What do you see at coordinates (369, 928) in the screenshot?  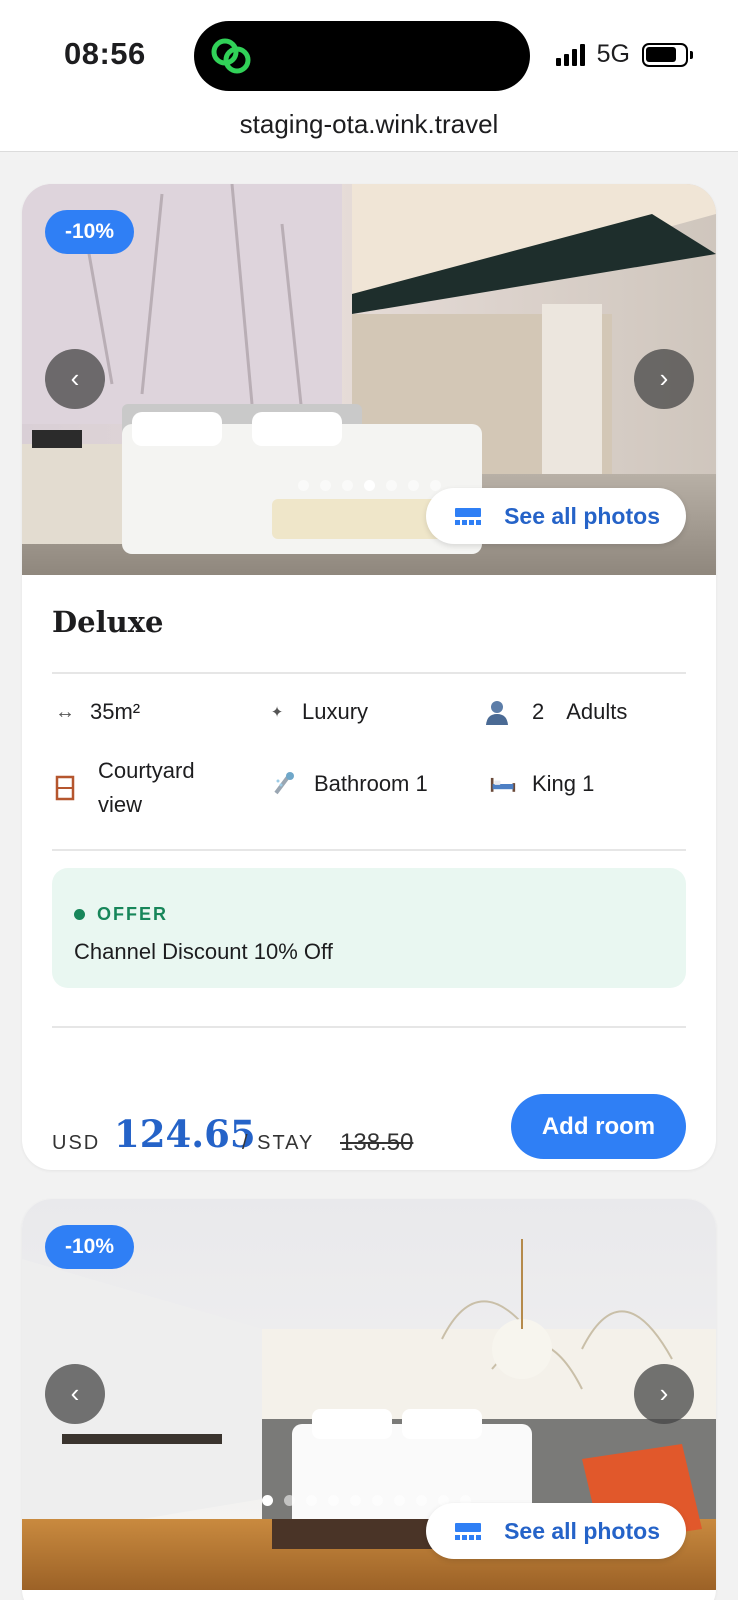 I see `offer-box: OFFER Channel Discount 10% Off` at bounding box center [369, 928].